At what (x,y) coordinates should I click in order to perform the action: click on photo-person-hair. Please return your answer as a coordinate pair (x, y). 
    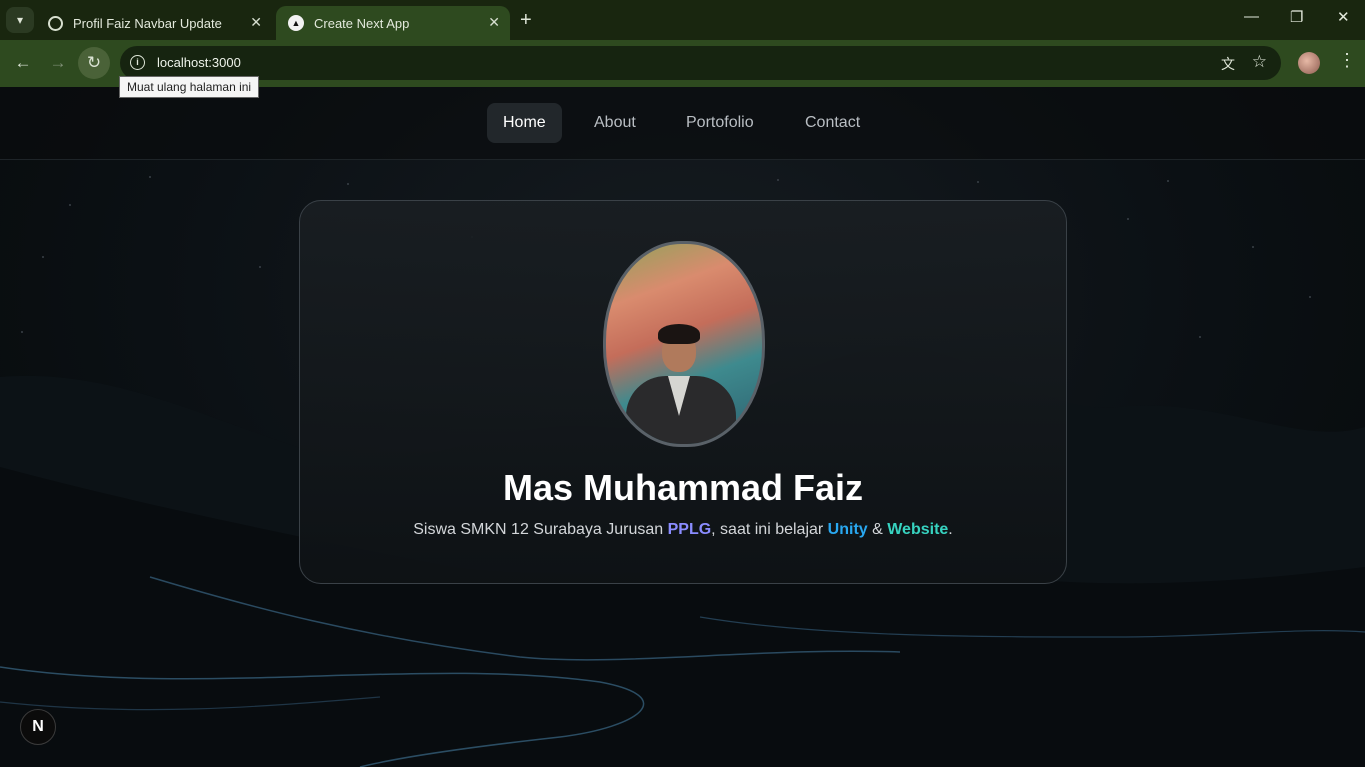
    Looking at the image, I should click on (679, 334).